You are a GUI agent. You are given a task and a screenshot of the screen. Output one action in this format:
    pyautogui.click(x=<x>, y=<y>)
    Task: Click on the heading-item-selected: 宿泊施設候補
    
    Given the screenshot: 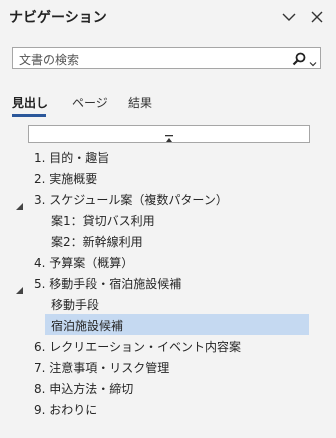 What is the action you would take?
    pyautogui.click(x=168, y=324)
    